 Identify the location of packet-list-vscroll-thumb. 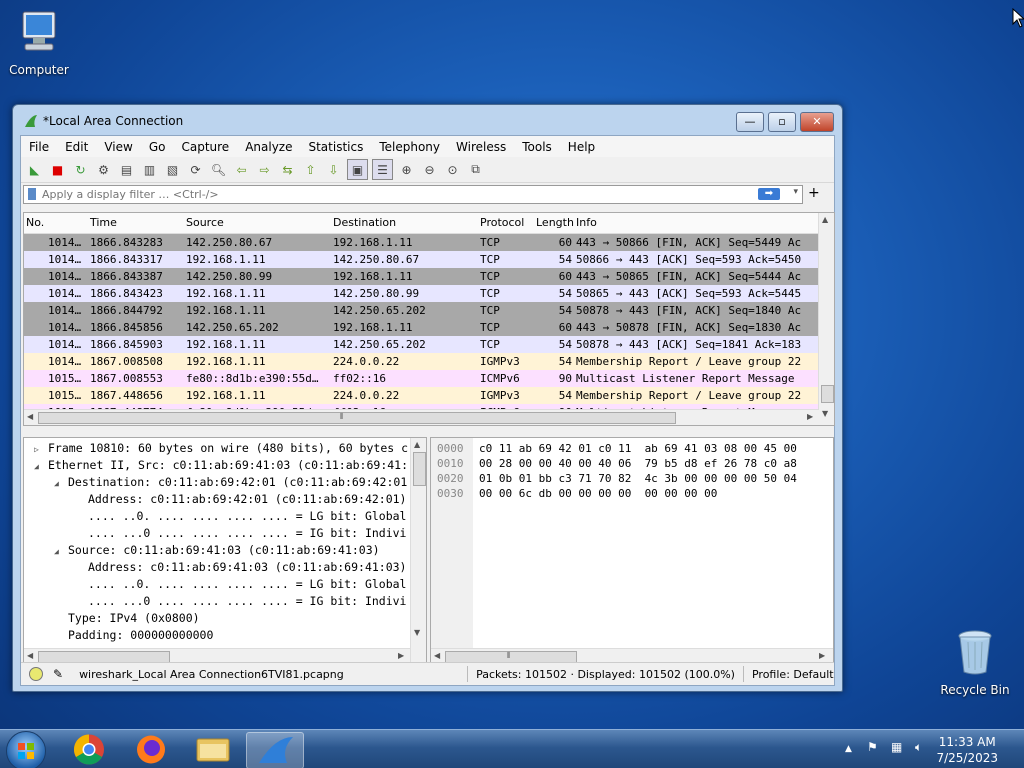
(827, 394).